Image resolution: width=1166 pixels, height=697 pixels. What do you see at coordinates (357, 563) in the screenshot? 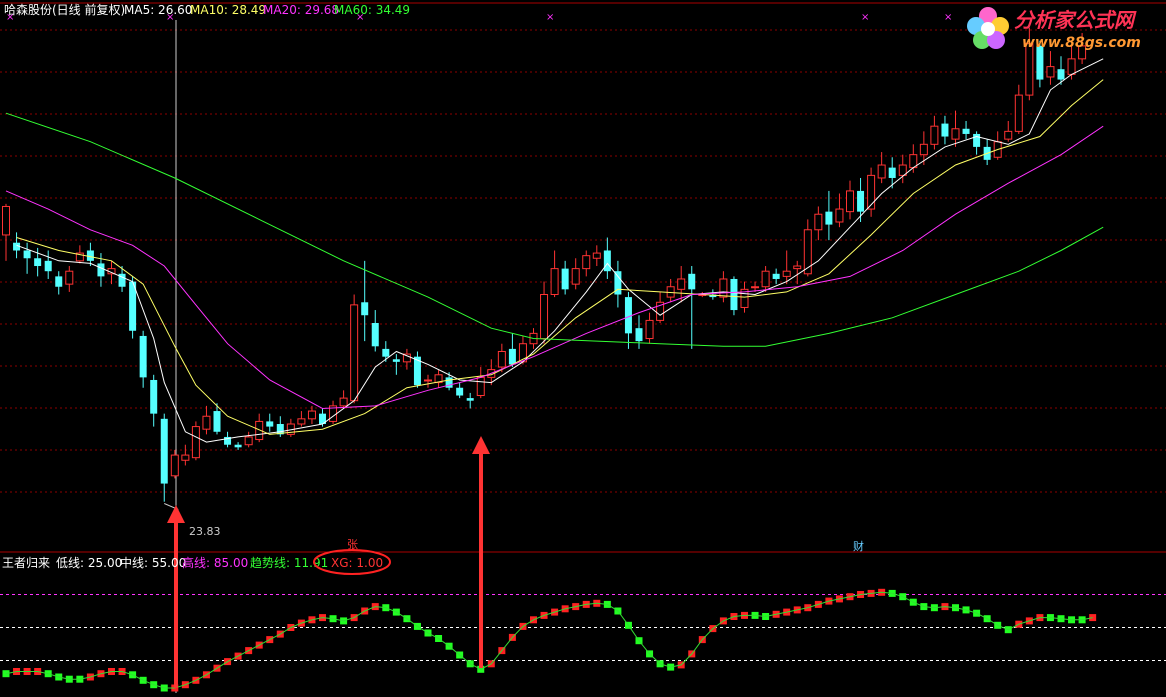
I see `xg-param: XG: 1.00` at bounding box center [357, 563].